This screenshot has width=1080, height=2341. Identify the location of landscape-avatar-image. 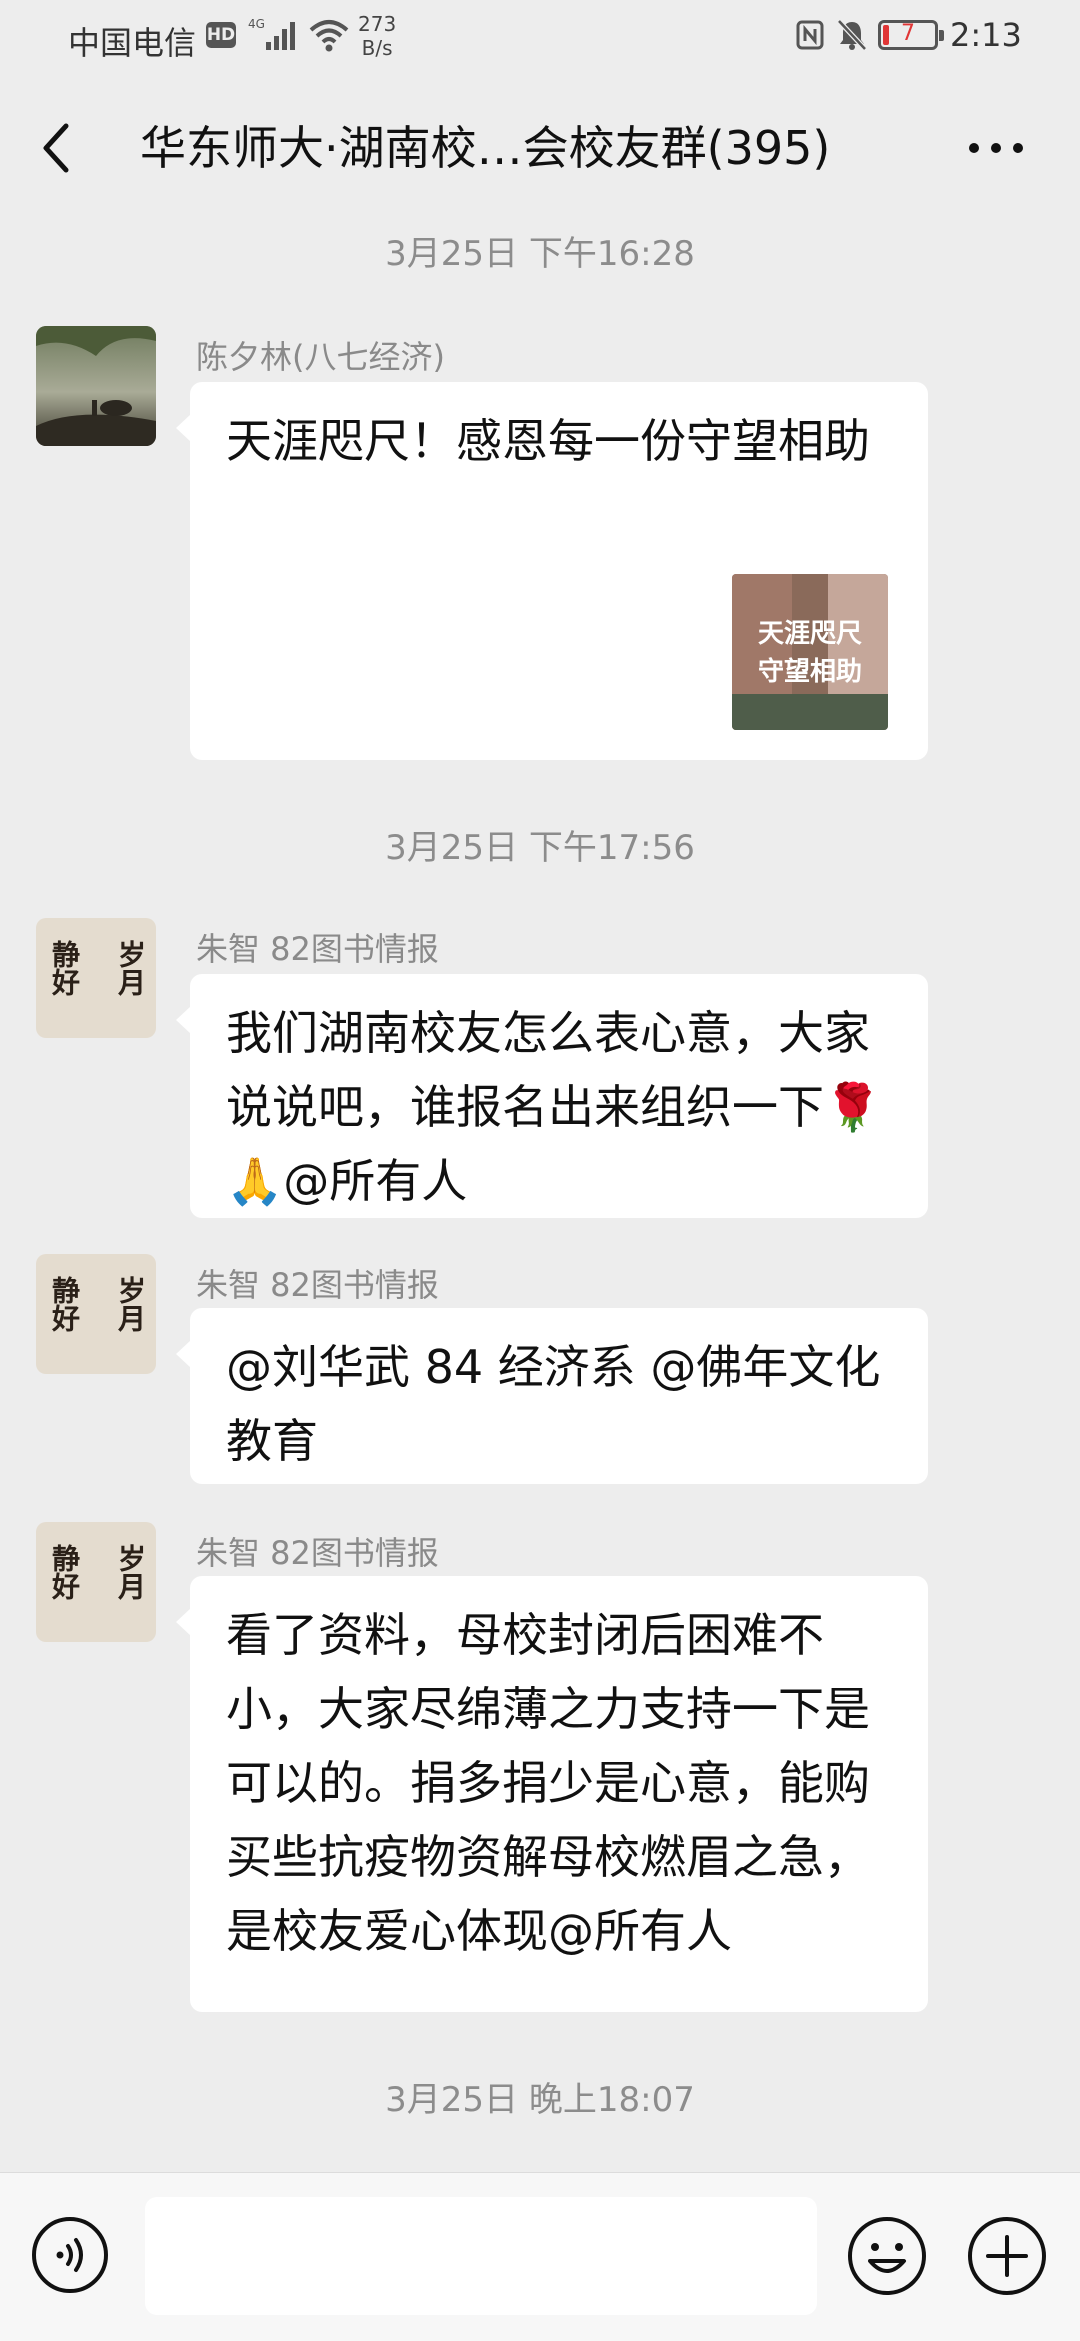
(96, 386).